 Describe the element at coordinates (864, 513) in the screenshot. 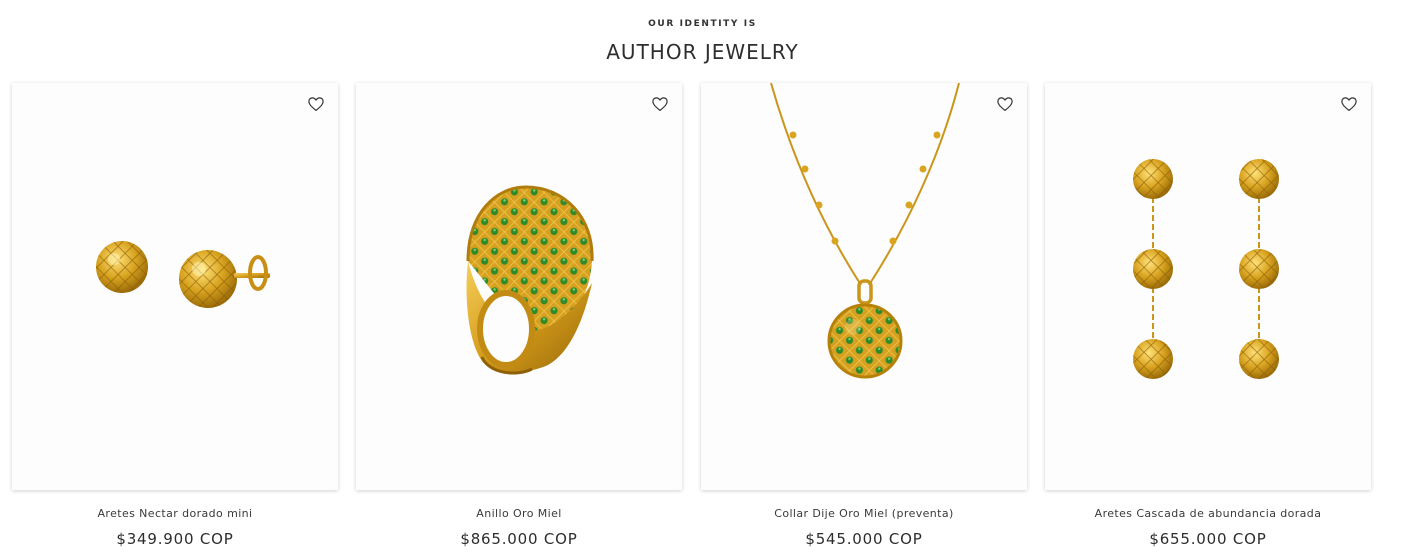

I see `product-name: Collar Dije Oro Miel (preventa)` at that location.